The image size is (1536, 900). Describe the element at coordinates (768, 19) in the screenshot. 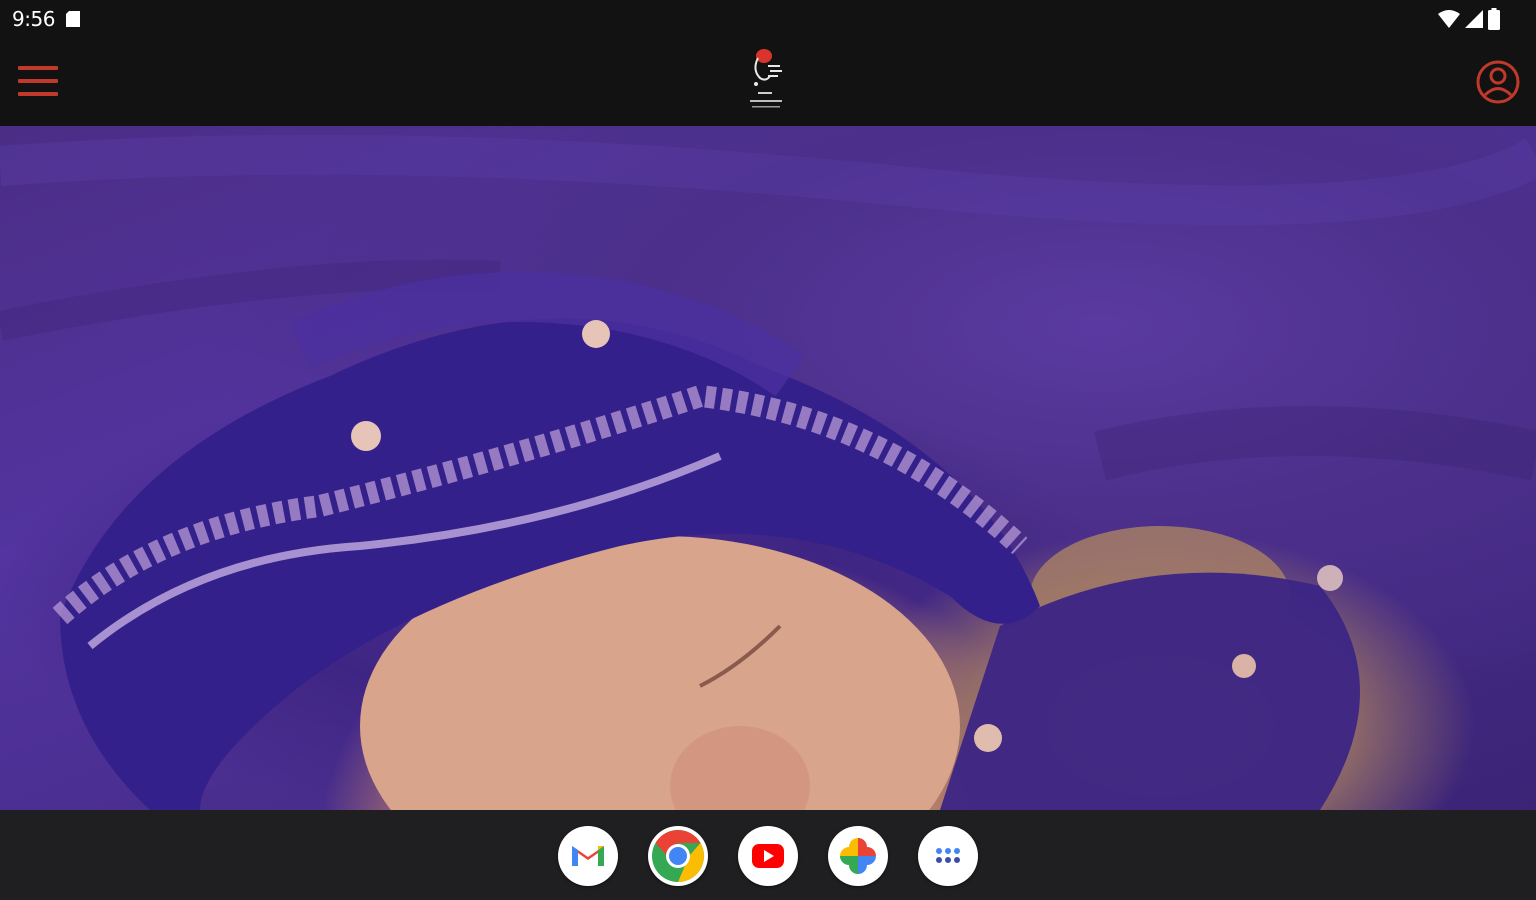

I see `status-bar: 9:56` at that location.